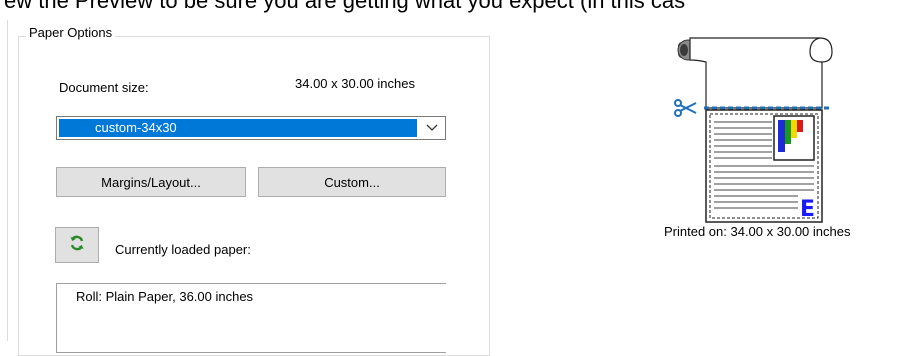 The height and width of the screenshot is (356, 906). I want to click on chevron-down-icon, so click(432, 128).